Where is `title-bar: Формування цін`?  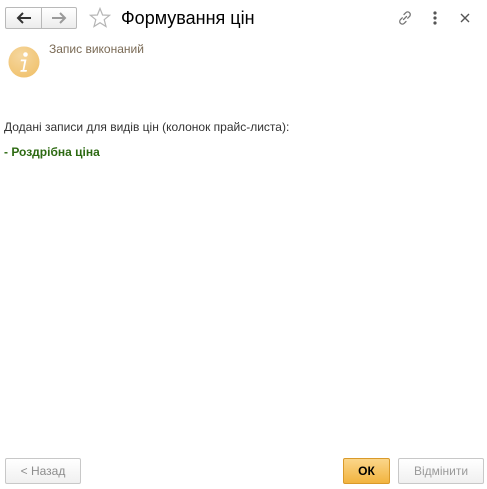
title-bar: Формування цін is located at coordinates (243, 18).